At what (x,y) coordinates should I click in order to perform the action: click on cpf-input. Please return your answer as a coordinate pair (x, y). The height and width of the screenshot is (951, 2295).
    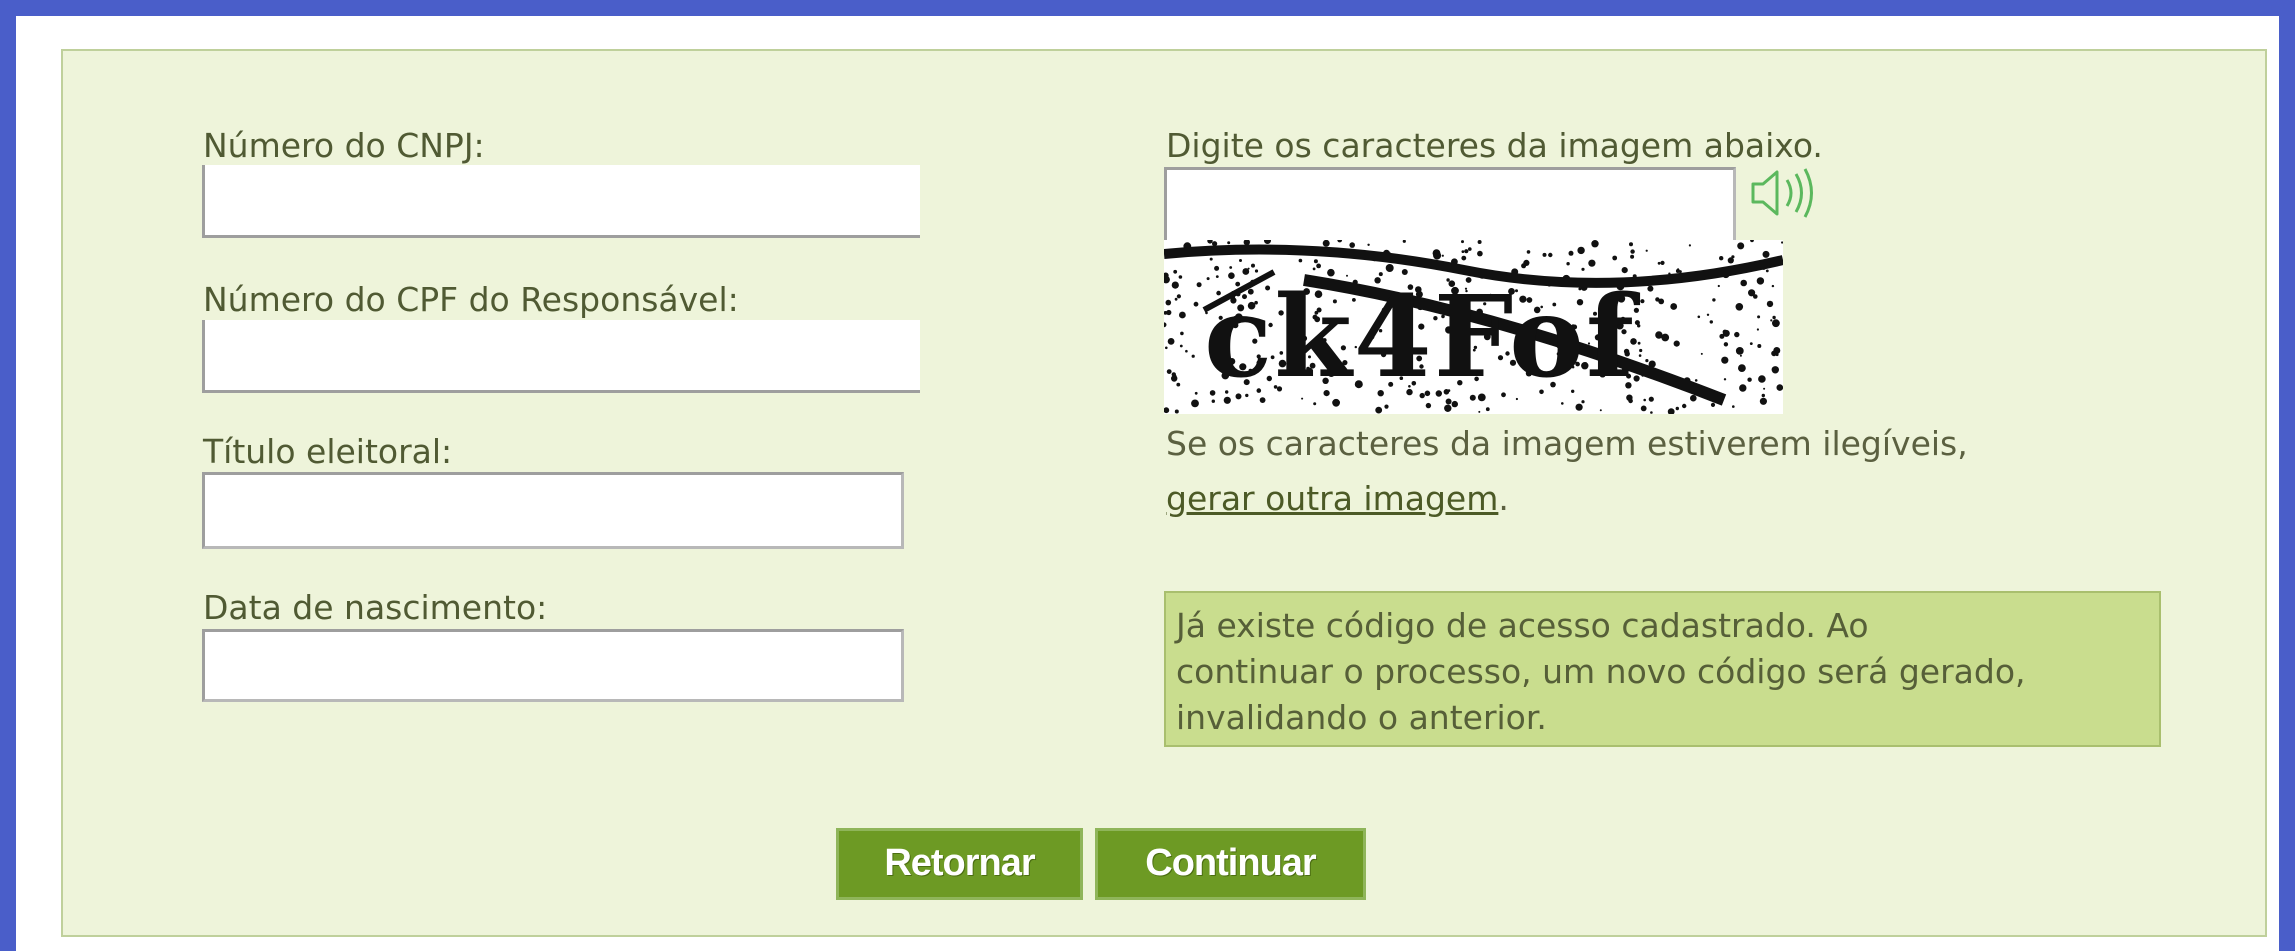
    Looking at the image, I should click on (561, 356).